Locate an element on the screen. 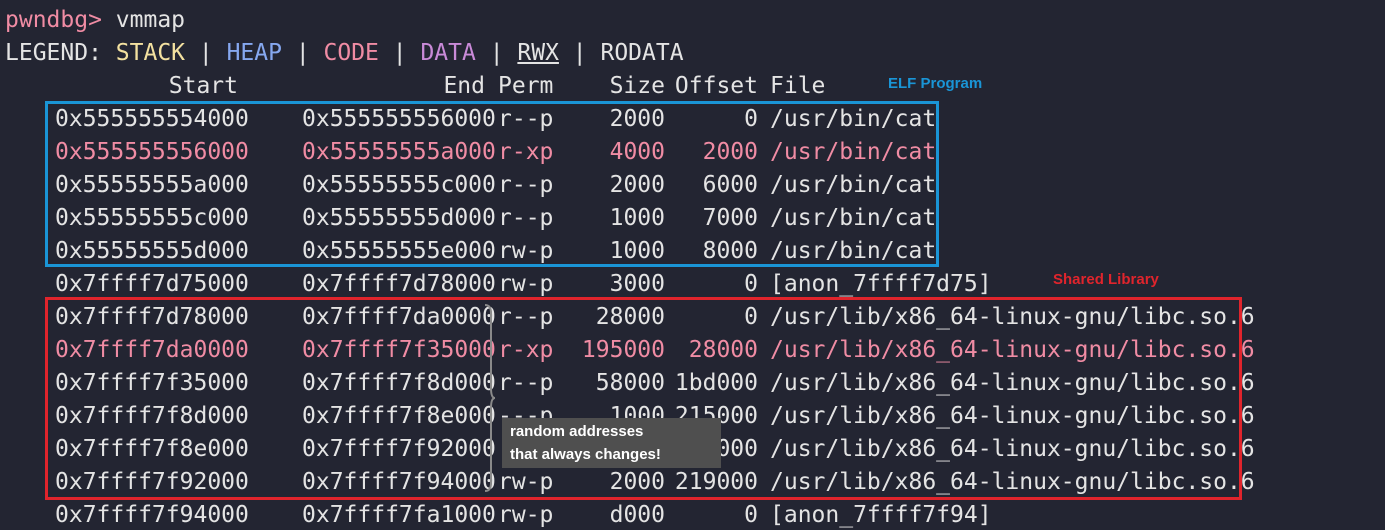 Image resolution: width=1385 pixels, height=530 pixels. legend-stack: STACK is located at coordinates (150, 53).